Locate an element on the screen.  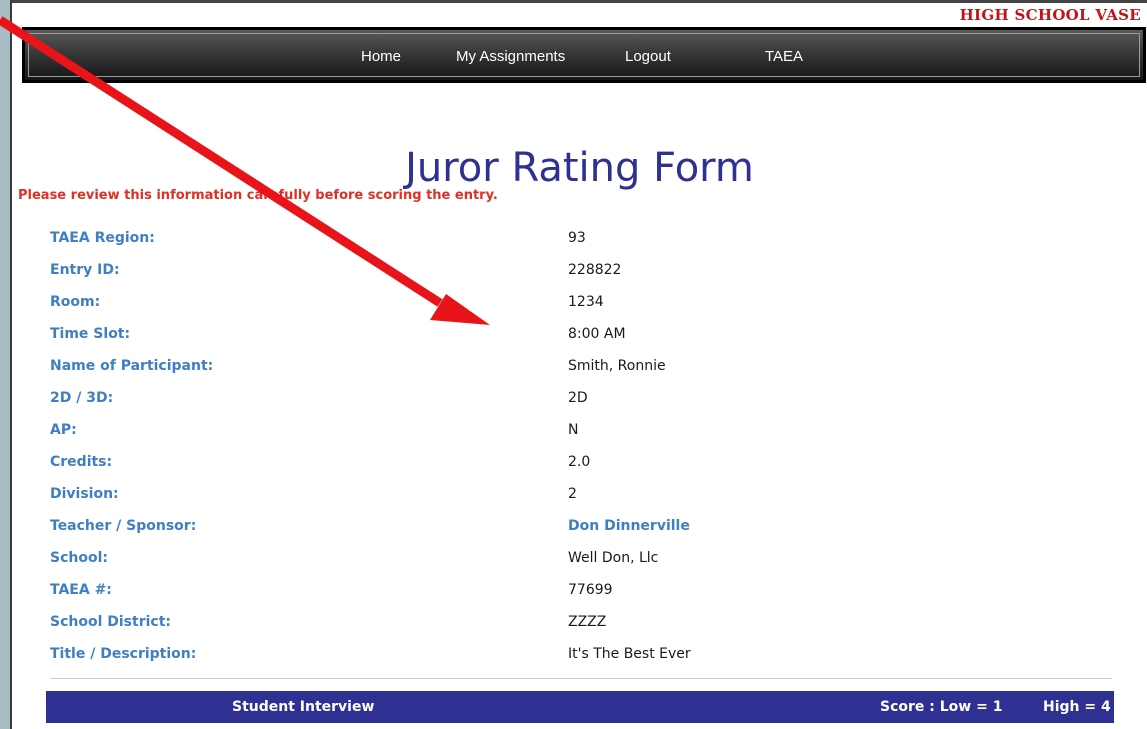
value-entry-id: 228822 is located at coordinates (595, 270).